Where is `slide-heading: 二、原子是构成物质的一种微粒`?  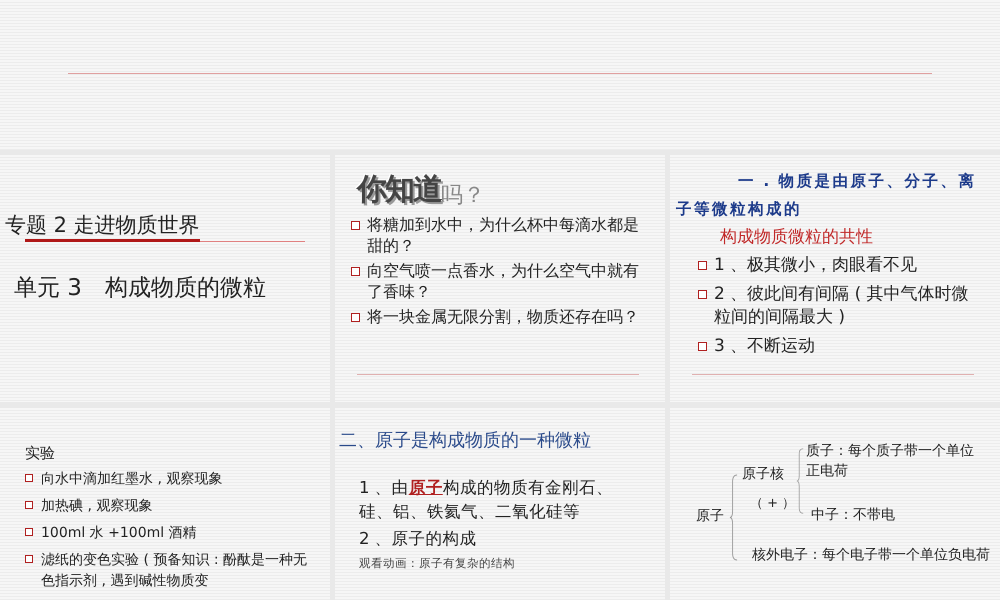 slide-heading: 二、原子是构成物质的一种微粒 is located at coordinates (465, 440).